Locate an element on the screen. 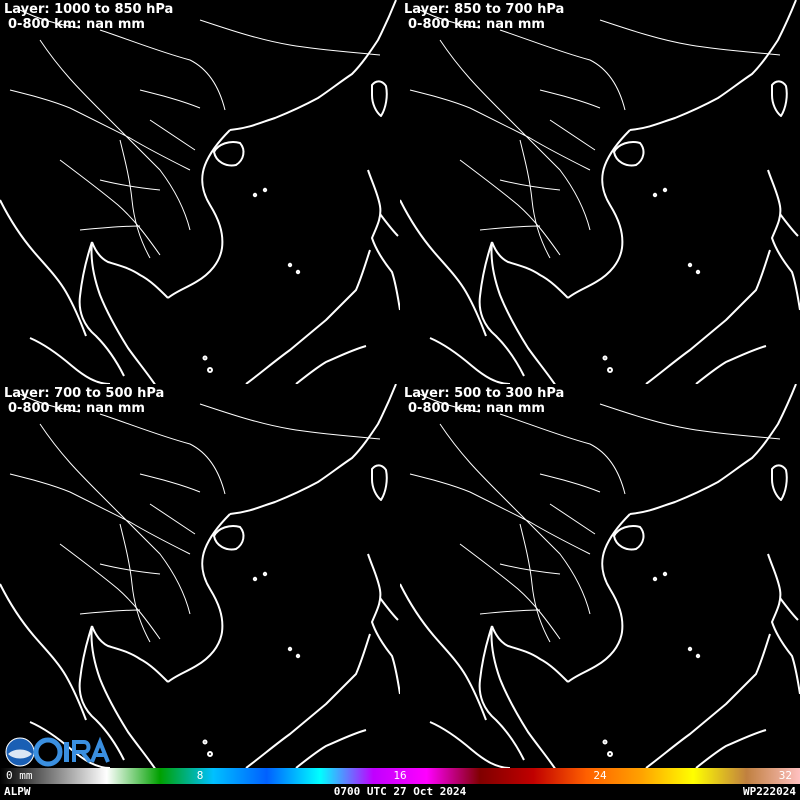  storm-id-label: WP222024 is located at coordinates (769, 791).